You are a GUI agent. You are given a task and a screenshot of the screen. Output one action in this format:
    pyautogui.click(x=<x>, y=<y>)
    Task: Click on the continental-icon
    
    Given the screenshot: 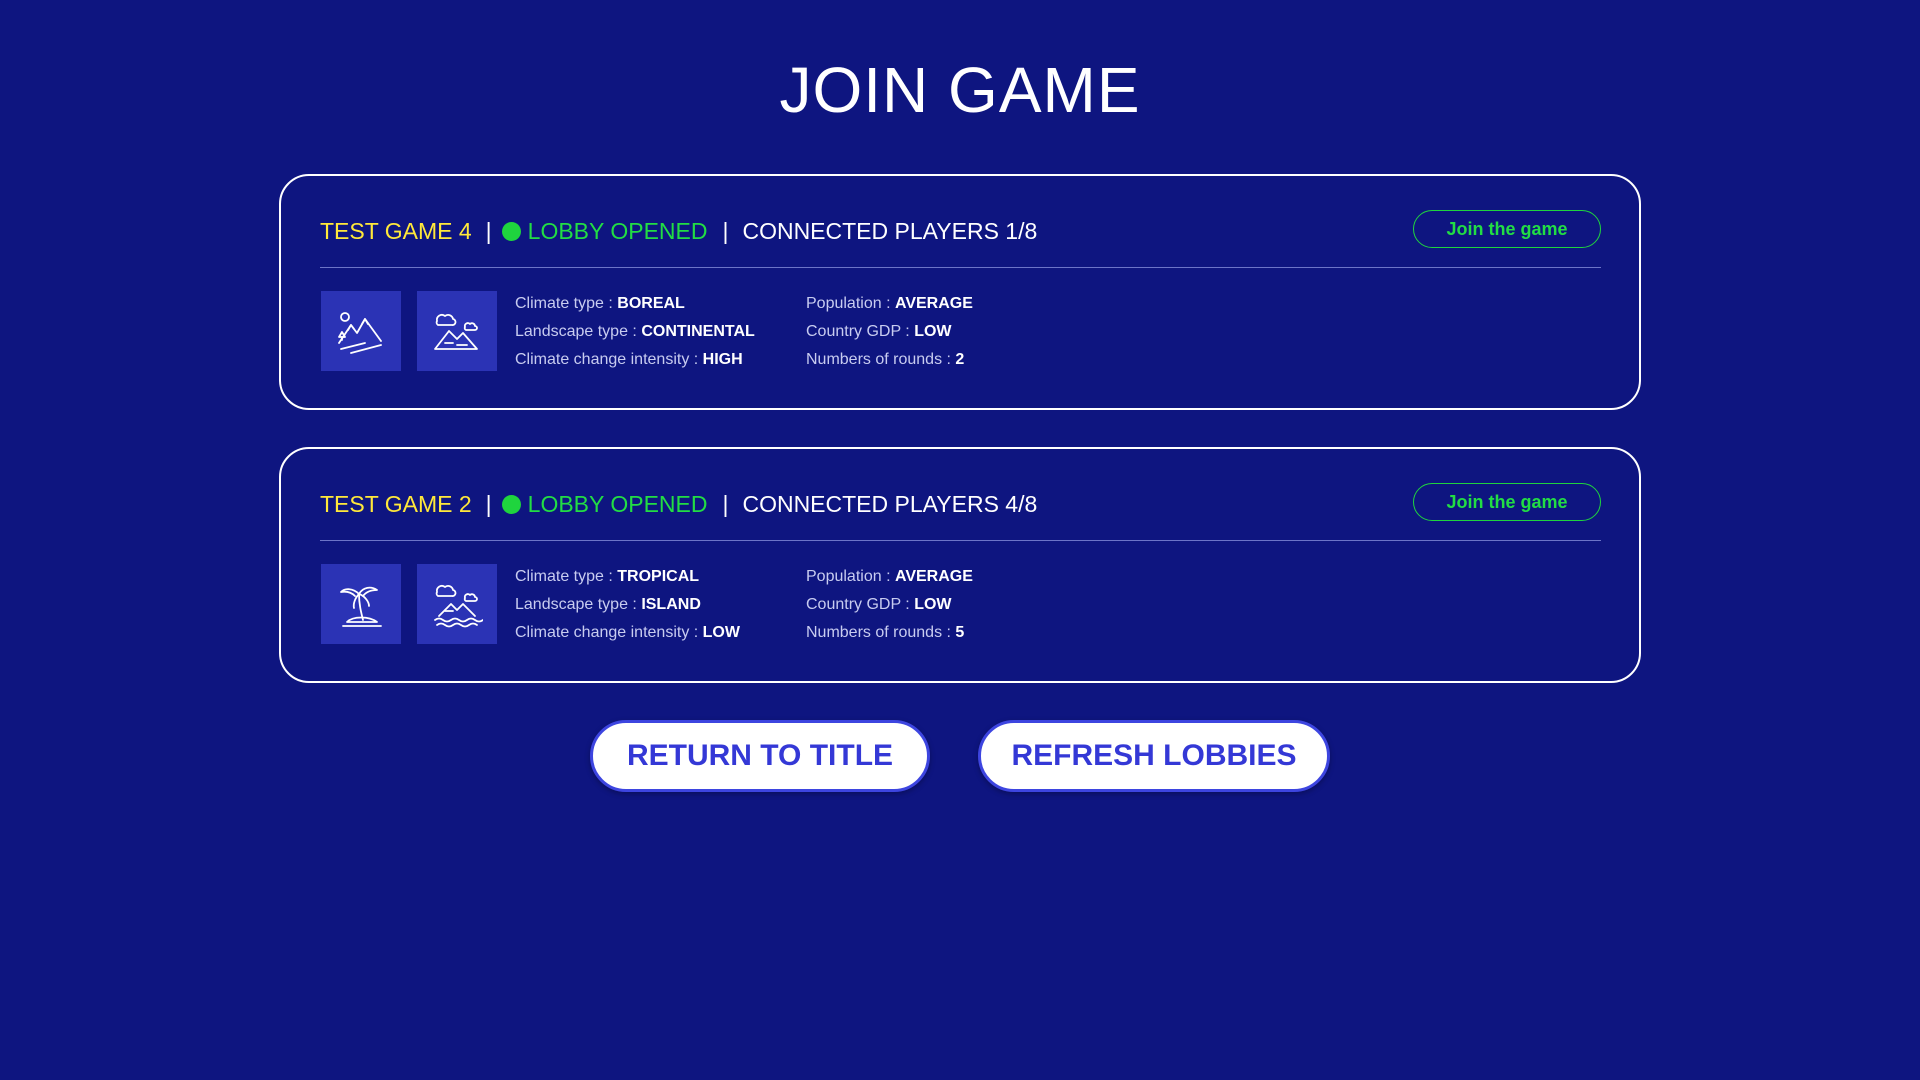 What is the action you would take?
    pyautogui.click(x=456, y=332)
    